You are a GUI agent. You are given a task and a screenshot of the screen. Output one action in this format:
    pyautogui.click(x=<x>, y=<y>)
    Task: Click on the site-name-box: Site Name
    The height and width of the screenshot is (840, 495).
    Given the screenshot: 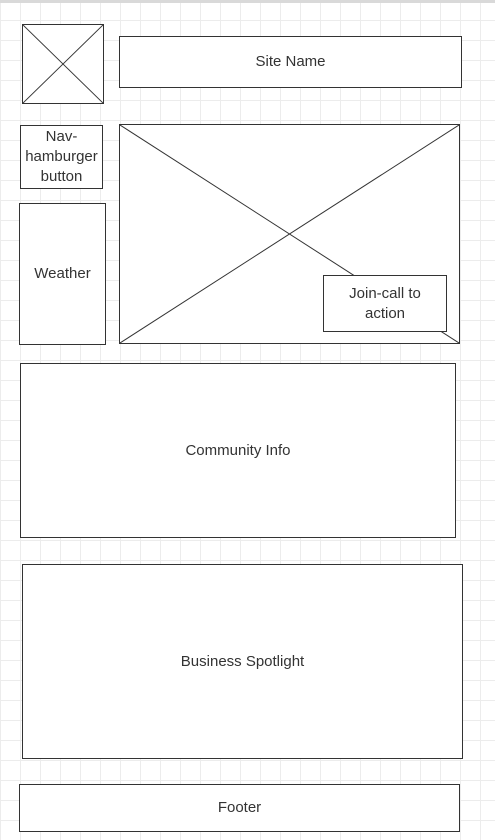 What is the action you would take?
    pyautogui.click(x=290, y=62)
    